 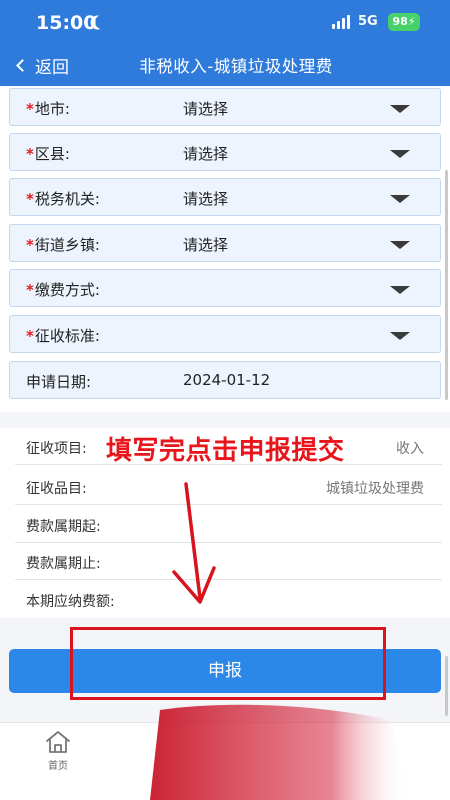 What do you see at coordinates (225, 451) in the screenshot?
I see `annotation-text: 填写完点击申报提交` at bounding box center [225, 451].